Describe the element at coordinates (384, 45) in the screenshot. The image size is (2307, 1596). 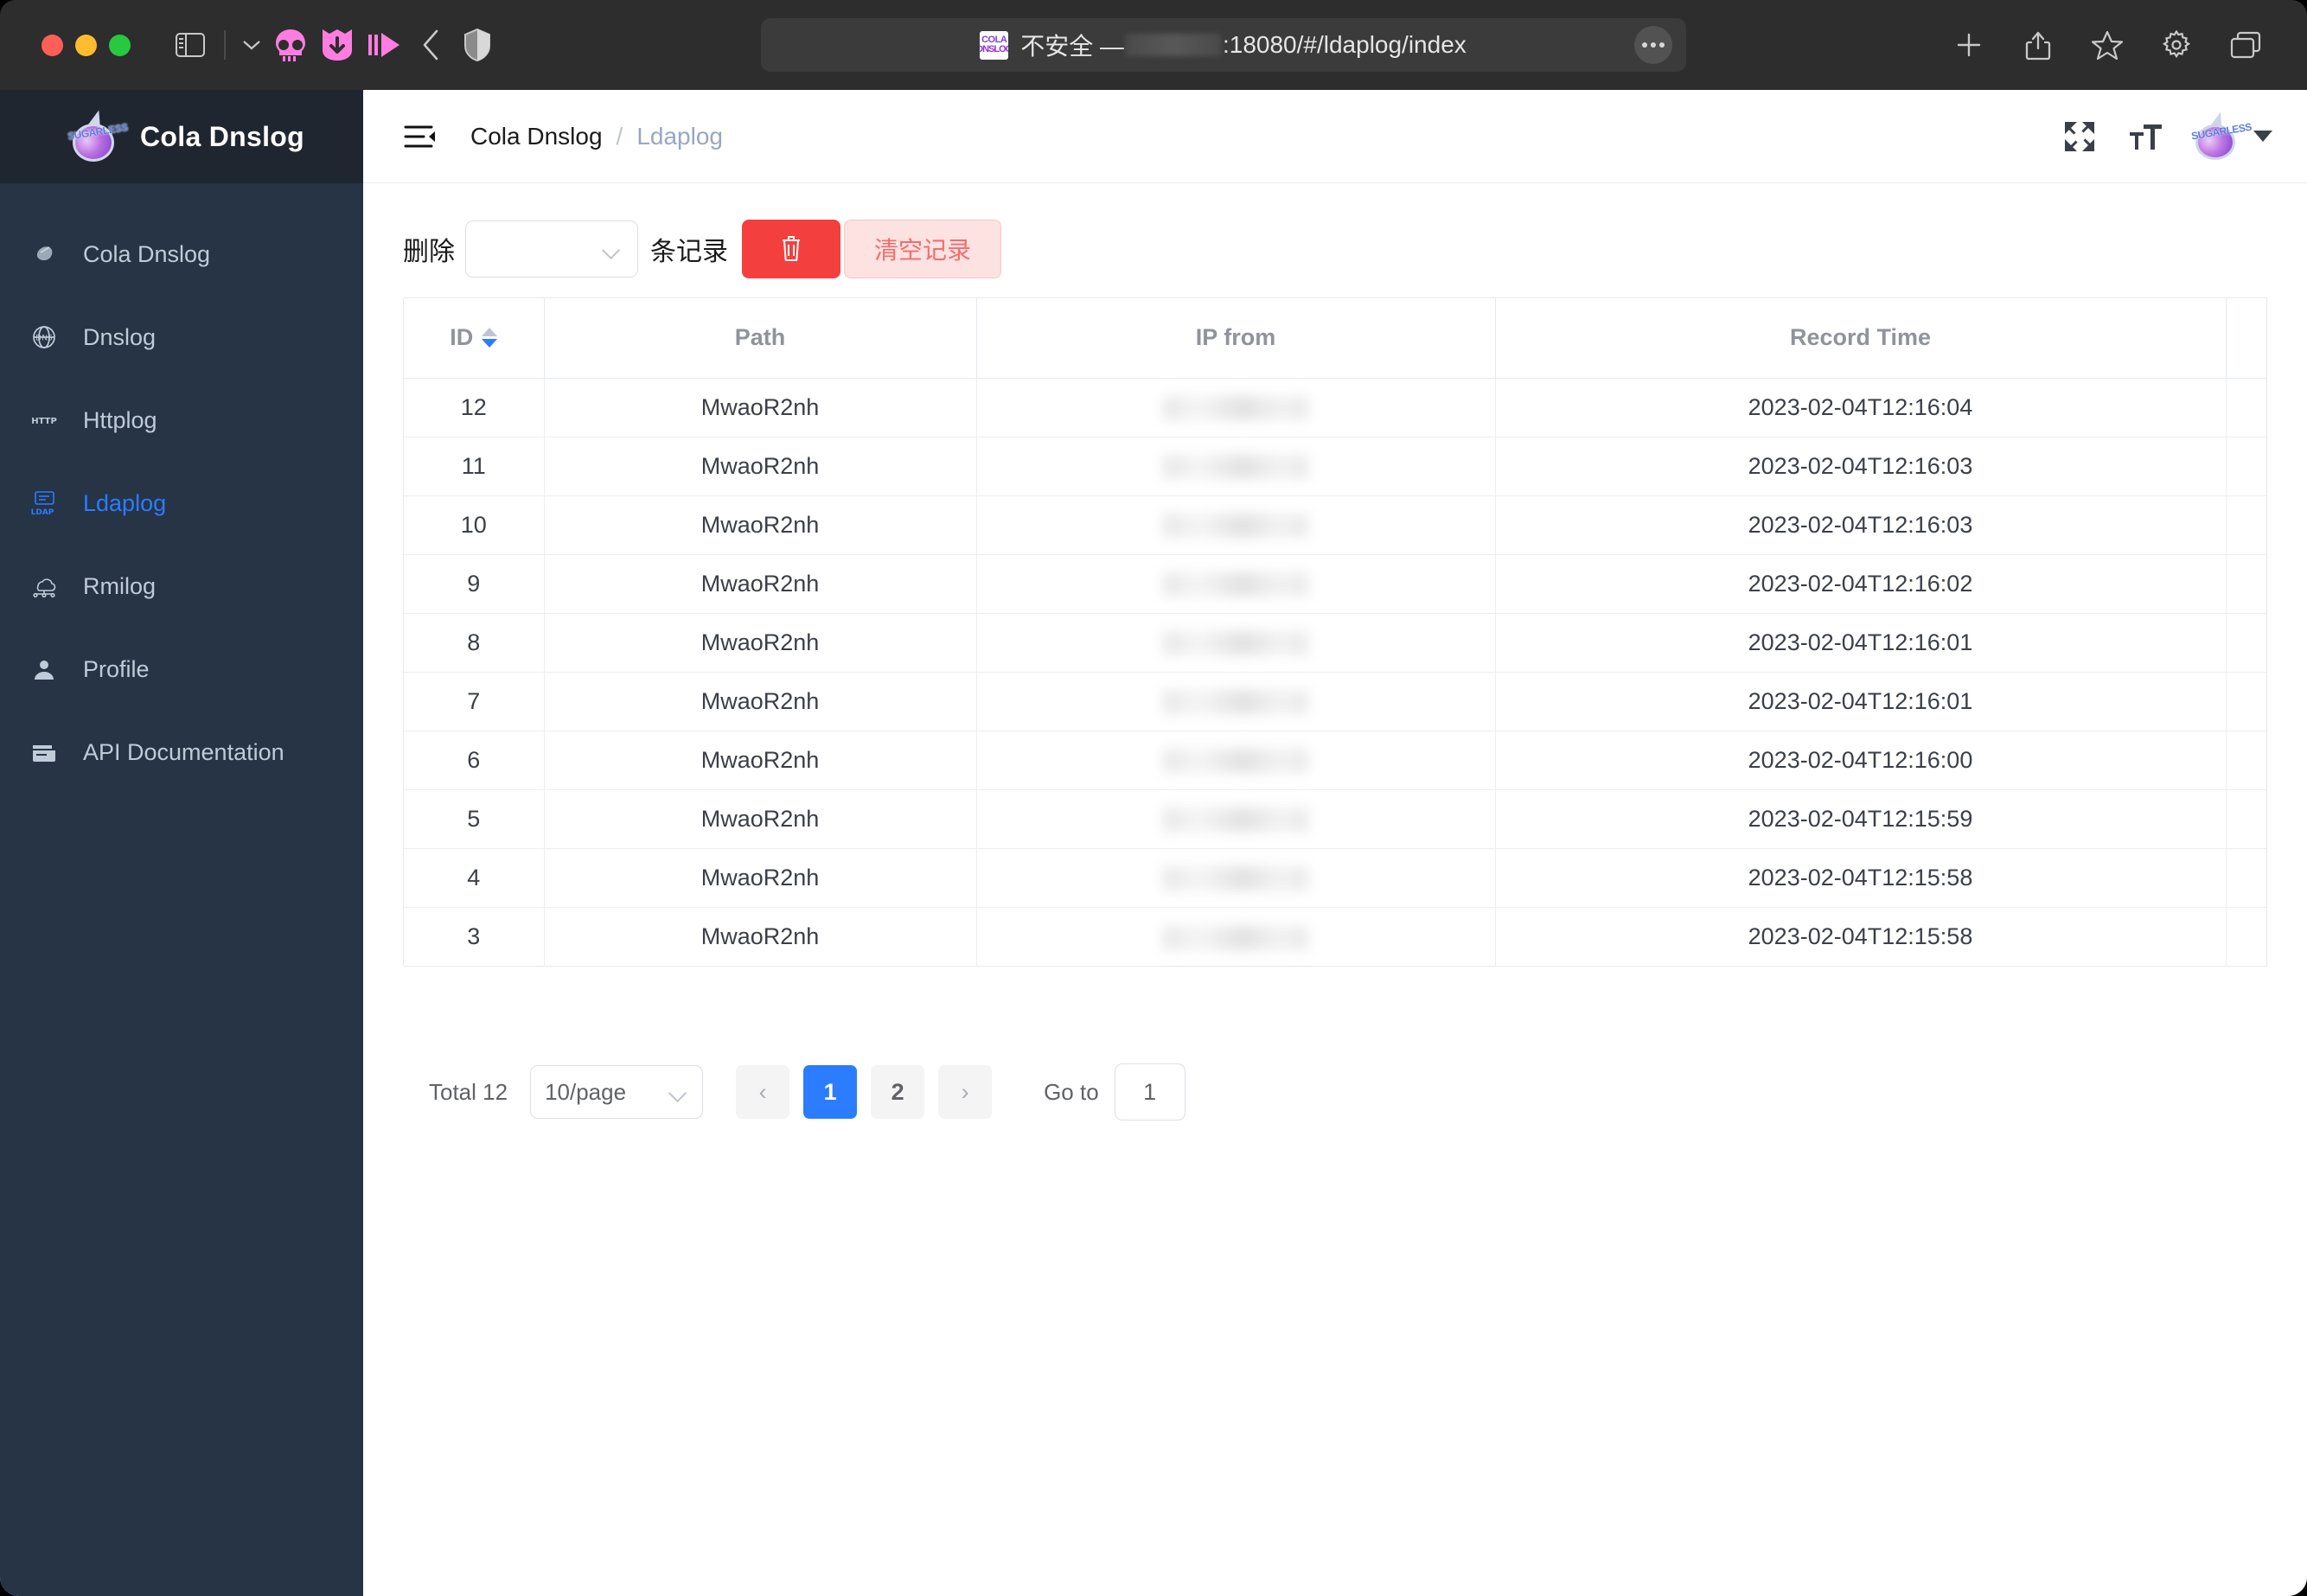
I see `extension-play-icon` at that location.